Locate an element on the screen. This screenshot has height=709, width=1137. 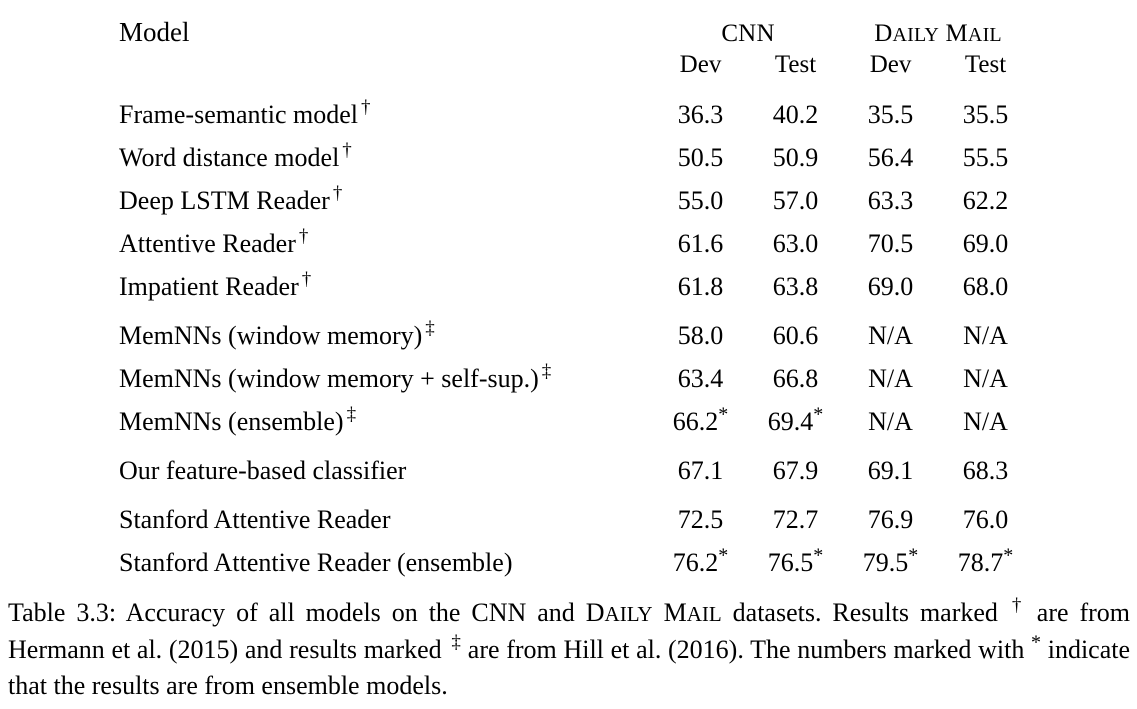
cell-dm-dev: 35.5 is located at coordinates (890, 114).